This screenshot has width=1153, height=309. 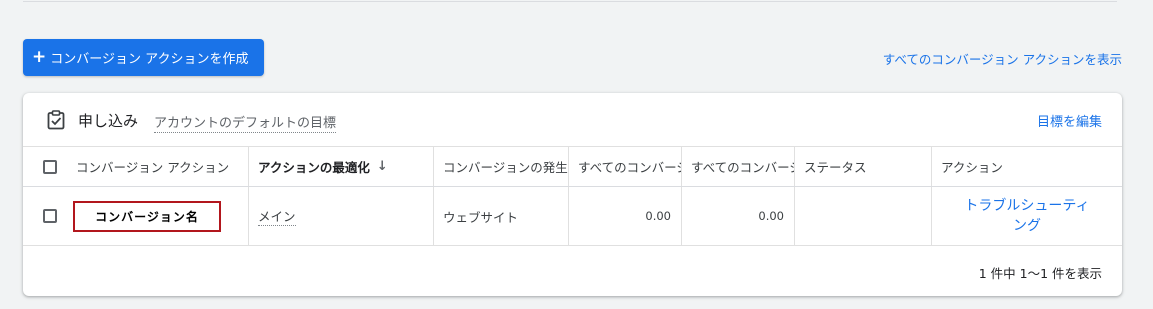 I want to click on clipboard-check-icon, so click(x=56, y=120).